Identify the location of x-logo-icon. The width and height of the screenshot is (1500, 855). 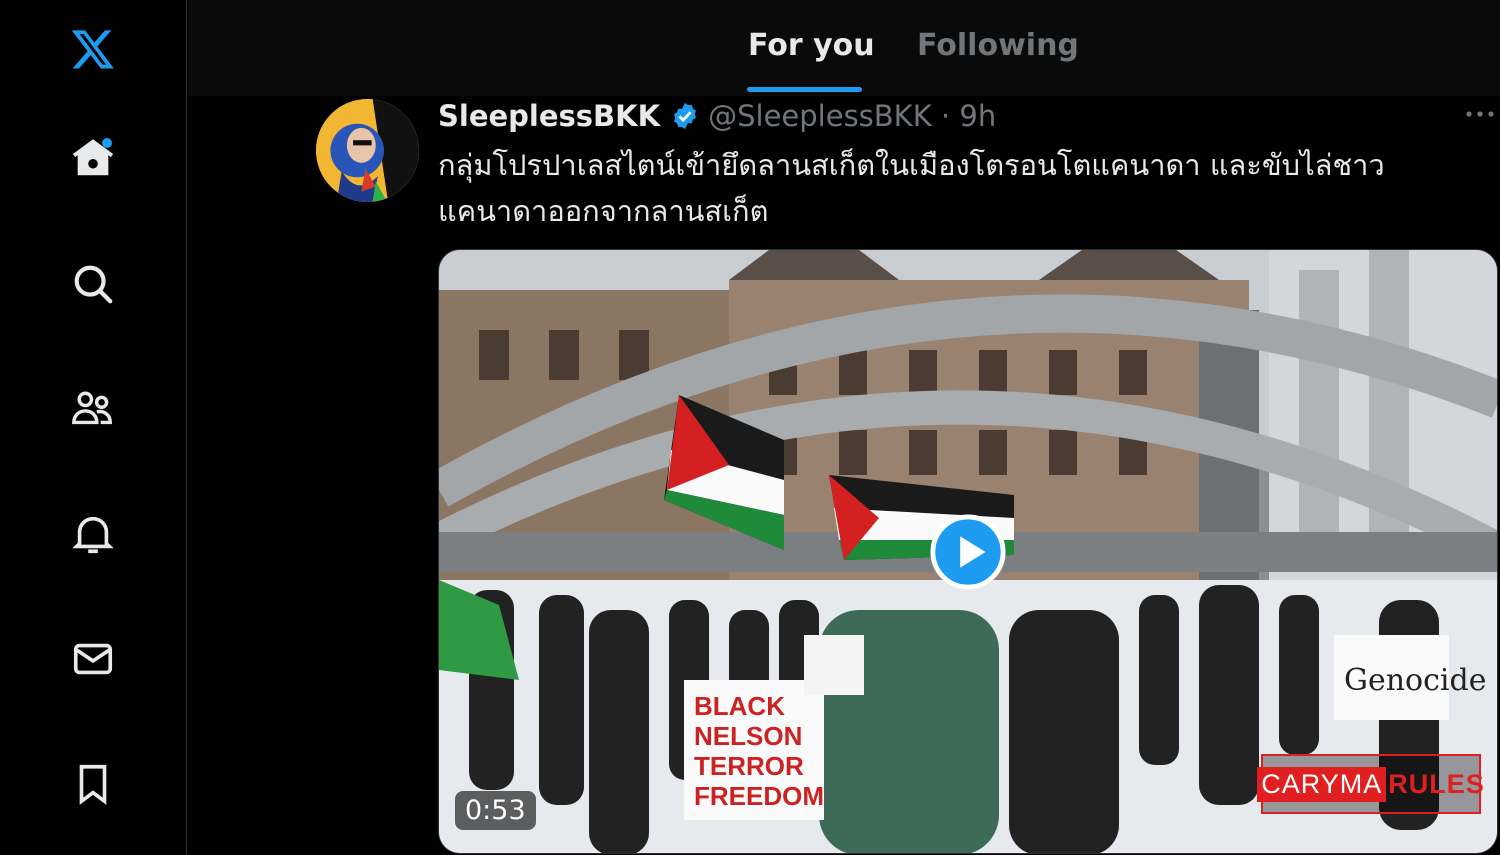
(93, 49).